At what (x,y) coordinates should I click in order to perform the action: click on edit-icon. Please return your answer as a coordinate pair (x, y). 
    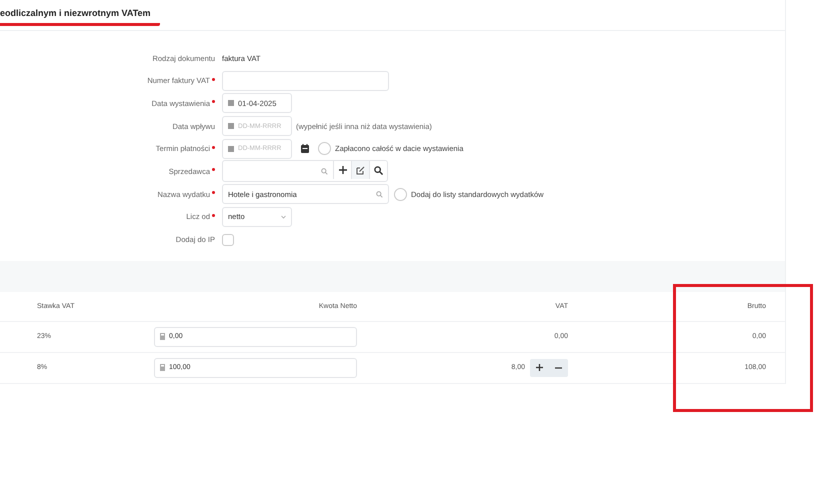
    Looking at the image, I should click on (360, 170).